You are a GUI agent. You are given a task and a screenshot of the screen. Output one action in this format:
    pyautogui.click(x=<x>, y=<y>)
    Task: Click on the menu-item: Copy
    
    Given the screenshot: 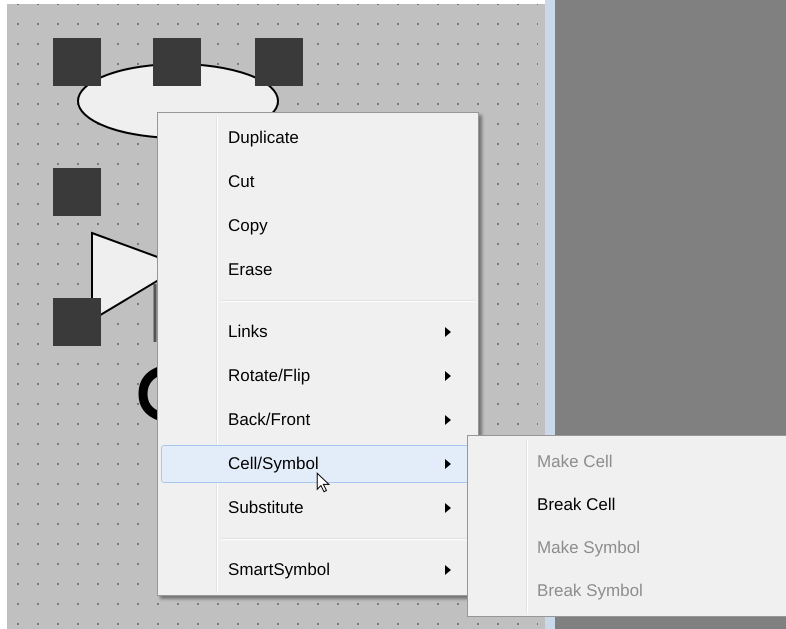 What is the action you would take?
    pyautogui.click(x=318, y=226)
    